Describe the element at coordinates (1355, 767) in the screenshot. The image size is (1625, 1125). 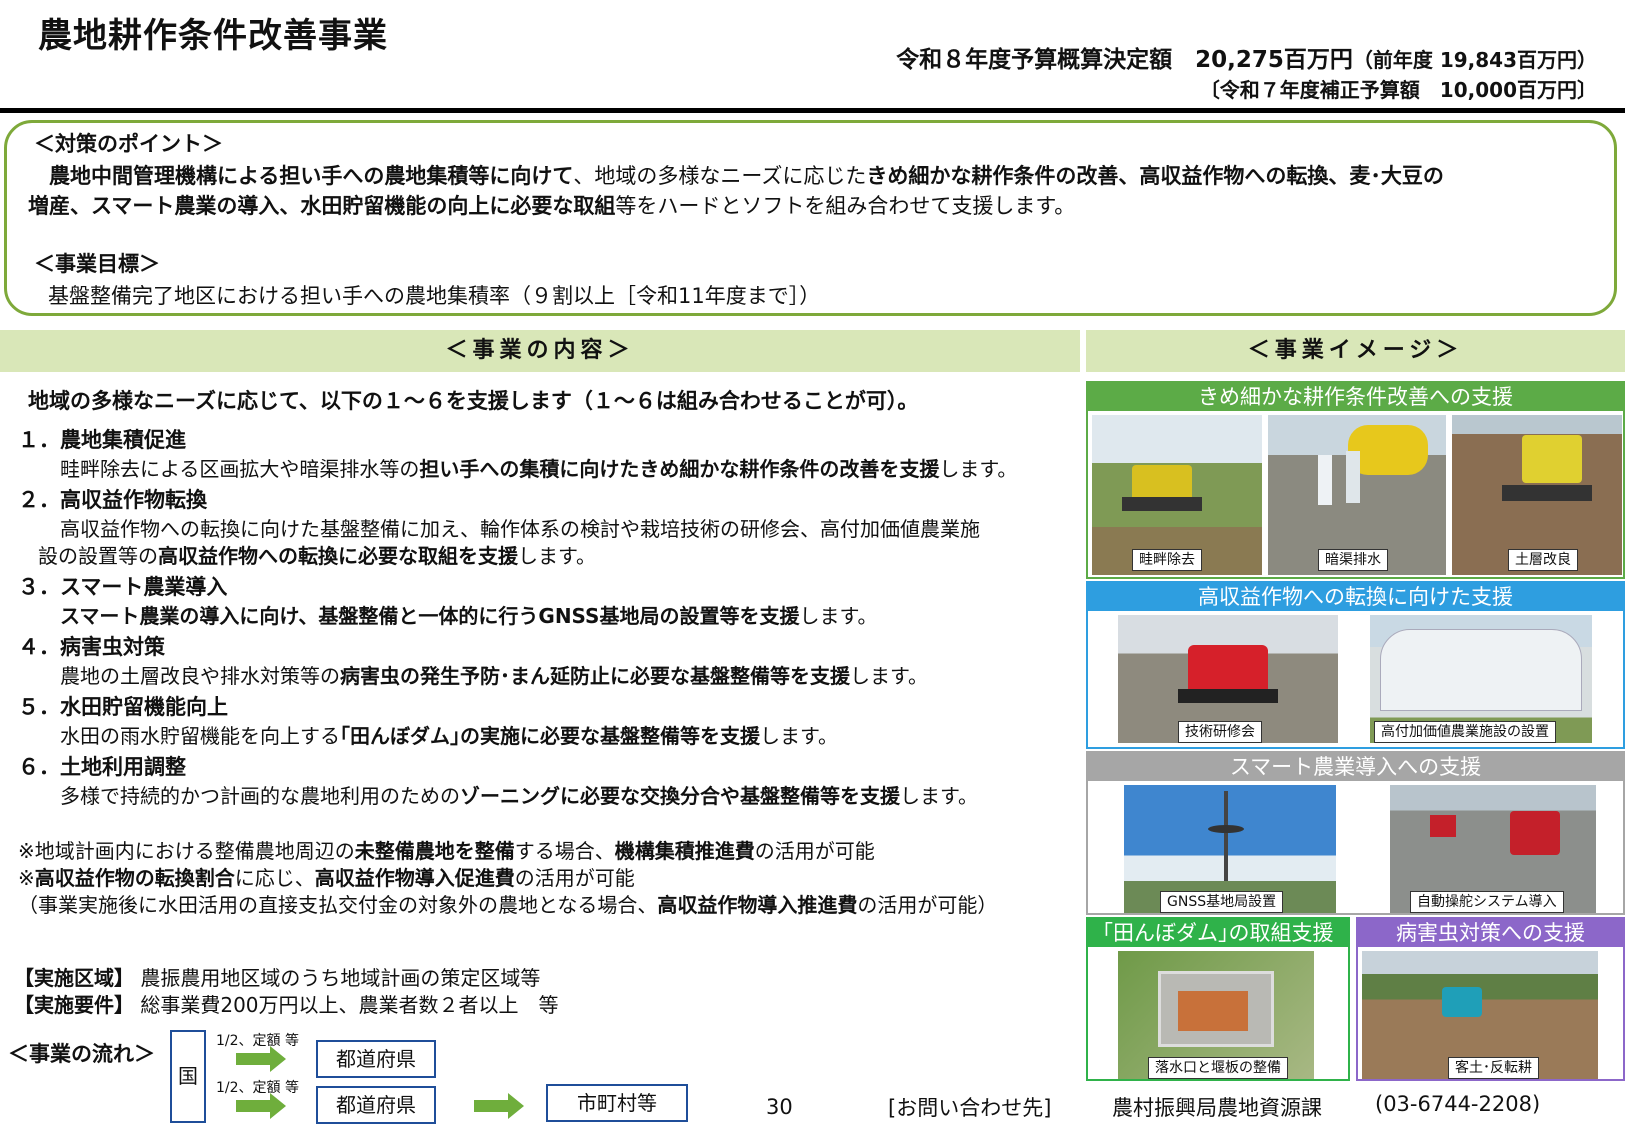
I see `panel-3-title: スマート農業導入への支援` at that location.